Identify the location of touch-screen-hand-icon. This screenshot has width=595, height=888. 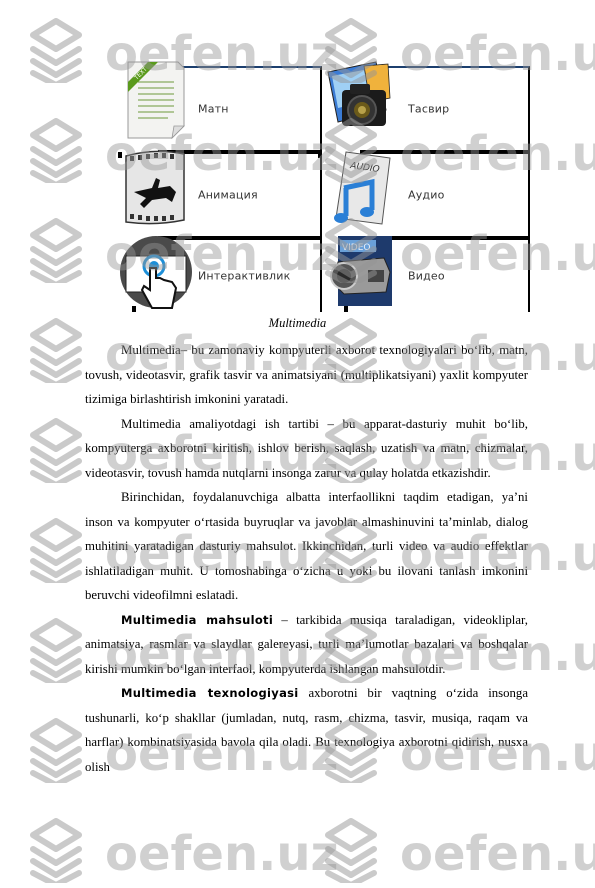
(156, 272).